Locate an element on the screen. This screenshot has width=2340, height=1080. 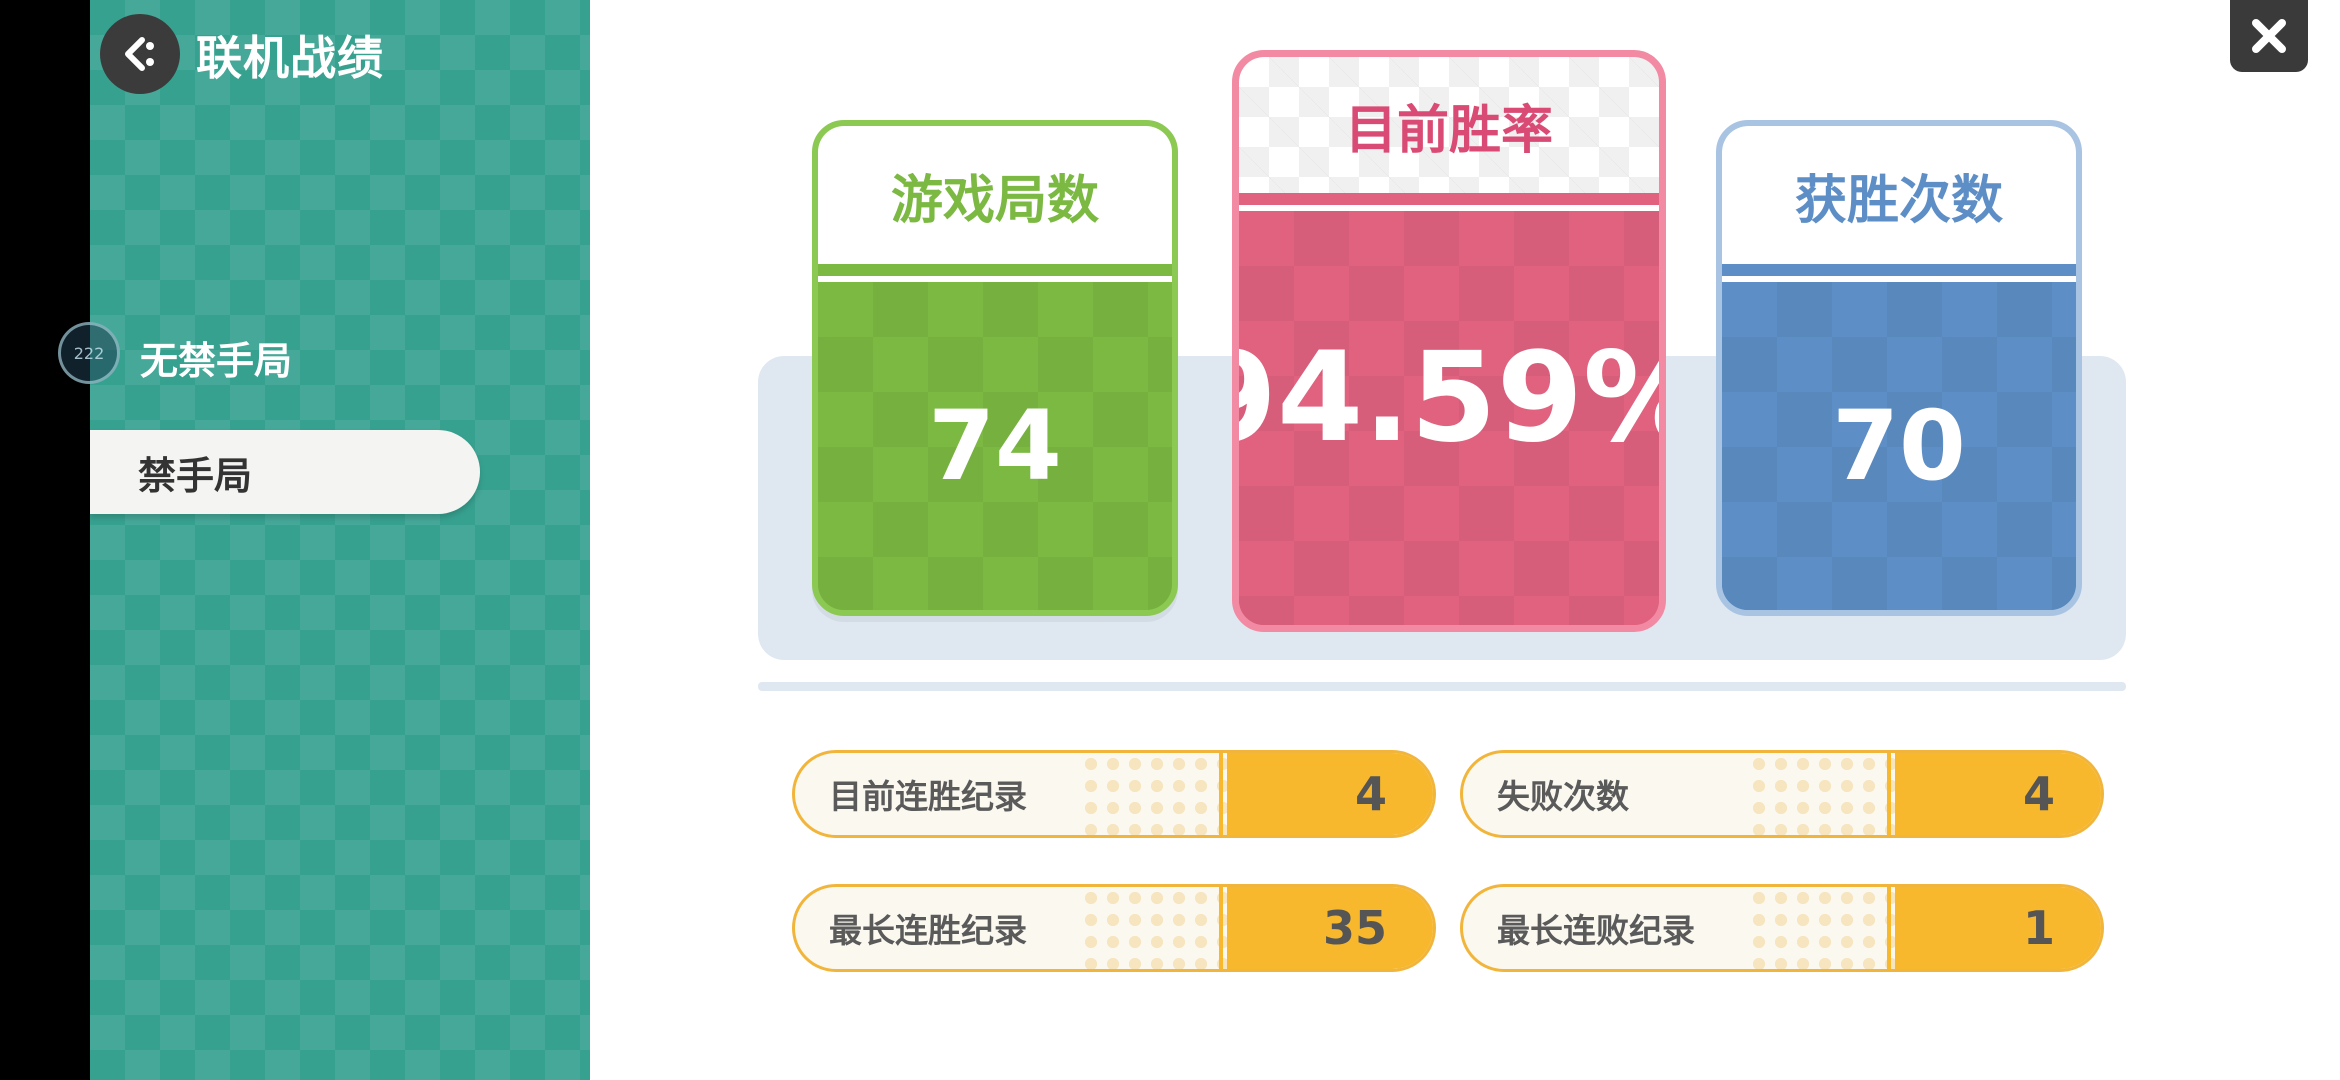
record-value: 1 is located at coordinates (2001, 928).